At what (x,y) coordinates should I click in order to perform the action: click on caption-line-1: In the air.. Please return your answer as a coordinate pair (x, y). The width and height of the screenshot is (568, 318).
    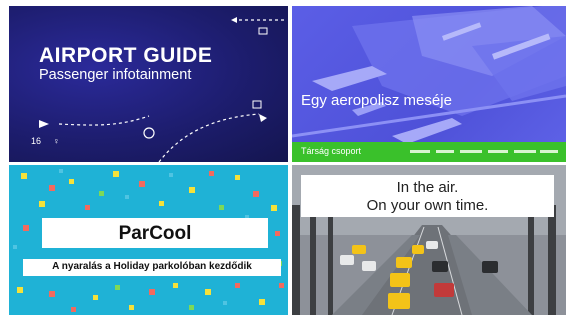
    Looking at the image, I should click on (427, 187).